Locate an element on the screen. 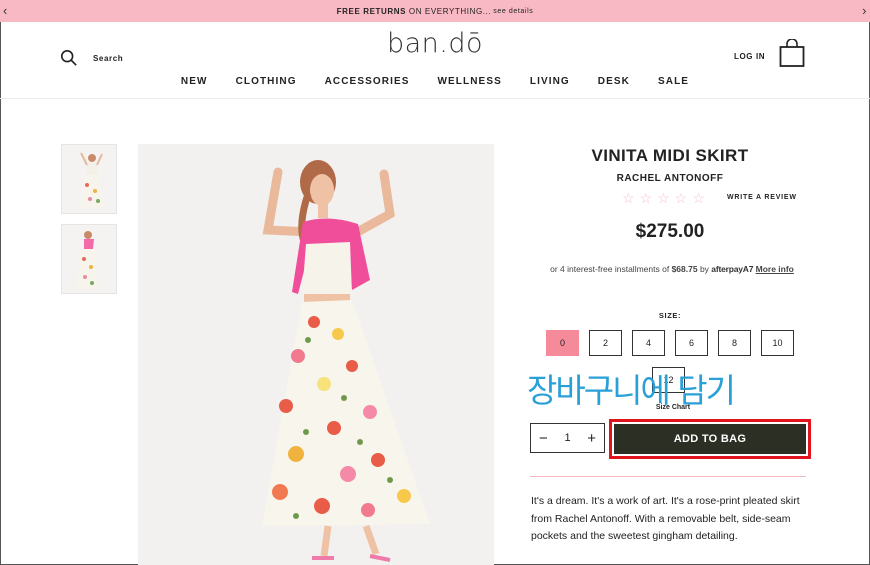 The image size is (870, 565). add-to-bag-label: ADD TO BAG is located at coordinates (710, 439).